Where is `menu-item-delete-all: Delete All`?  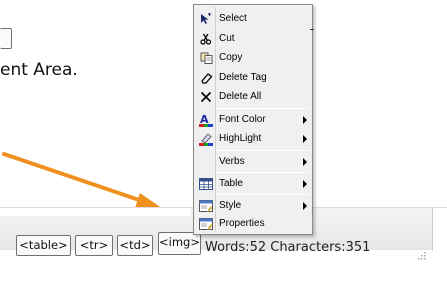
menu-item-delete-all: Delete All is located at coordinates (253, 97).